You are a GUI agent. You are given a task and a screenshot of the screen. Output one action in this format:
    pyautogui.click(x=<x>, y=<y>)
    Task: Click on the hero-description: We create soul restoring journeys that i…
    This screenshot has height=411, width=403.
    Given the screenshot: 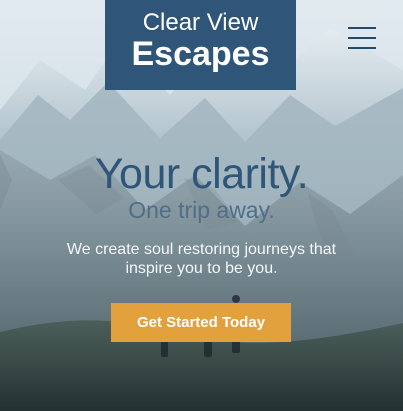 What is the action you would take?
    pyautogui.click(x=201, y=259)
    